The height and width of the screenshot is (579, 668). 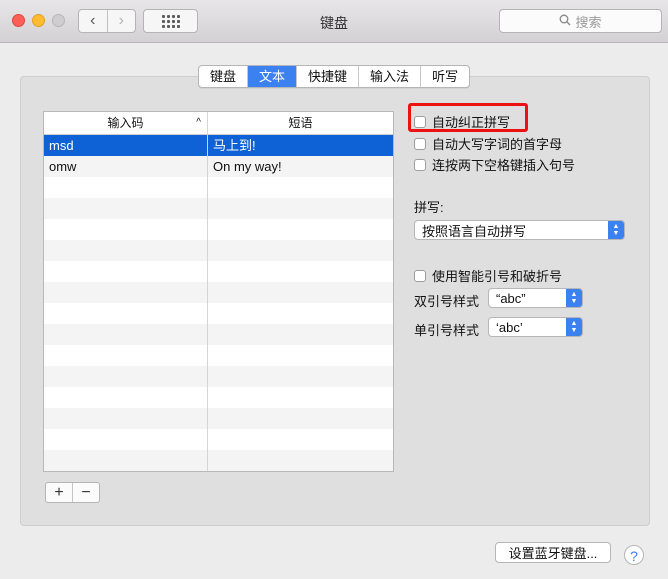 I want to click on tab-input-sources: 输入法, so click(x=390, y=76).